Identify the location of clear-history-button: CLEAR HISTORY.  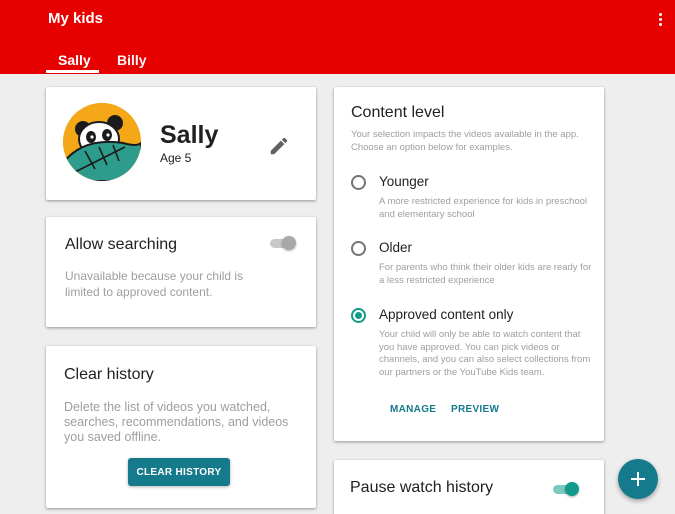
(179, 472).